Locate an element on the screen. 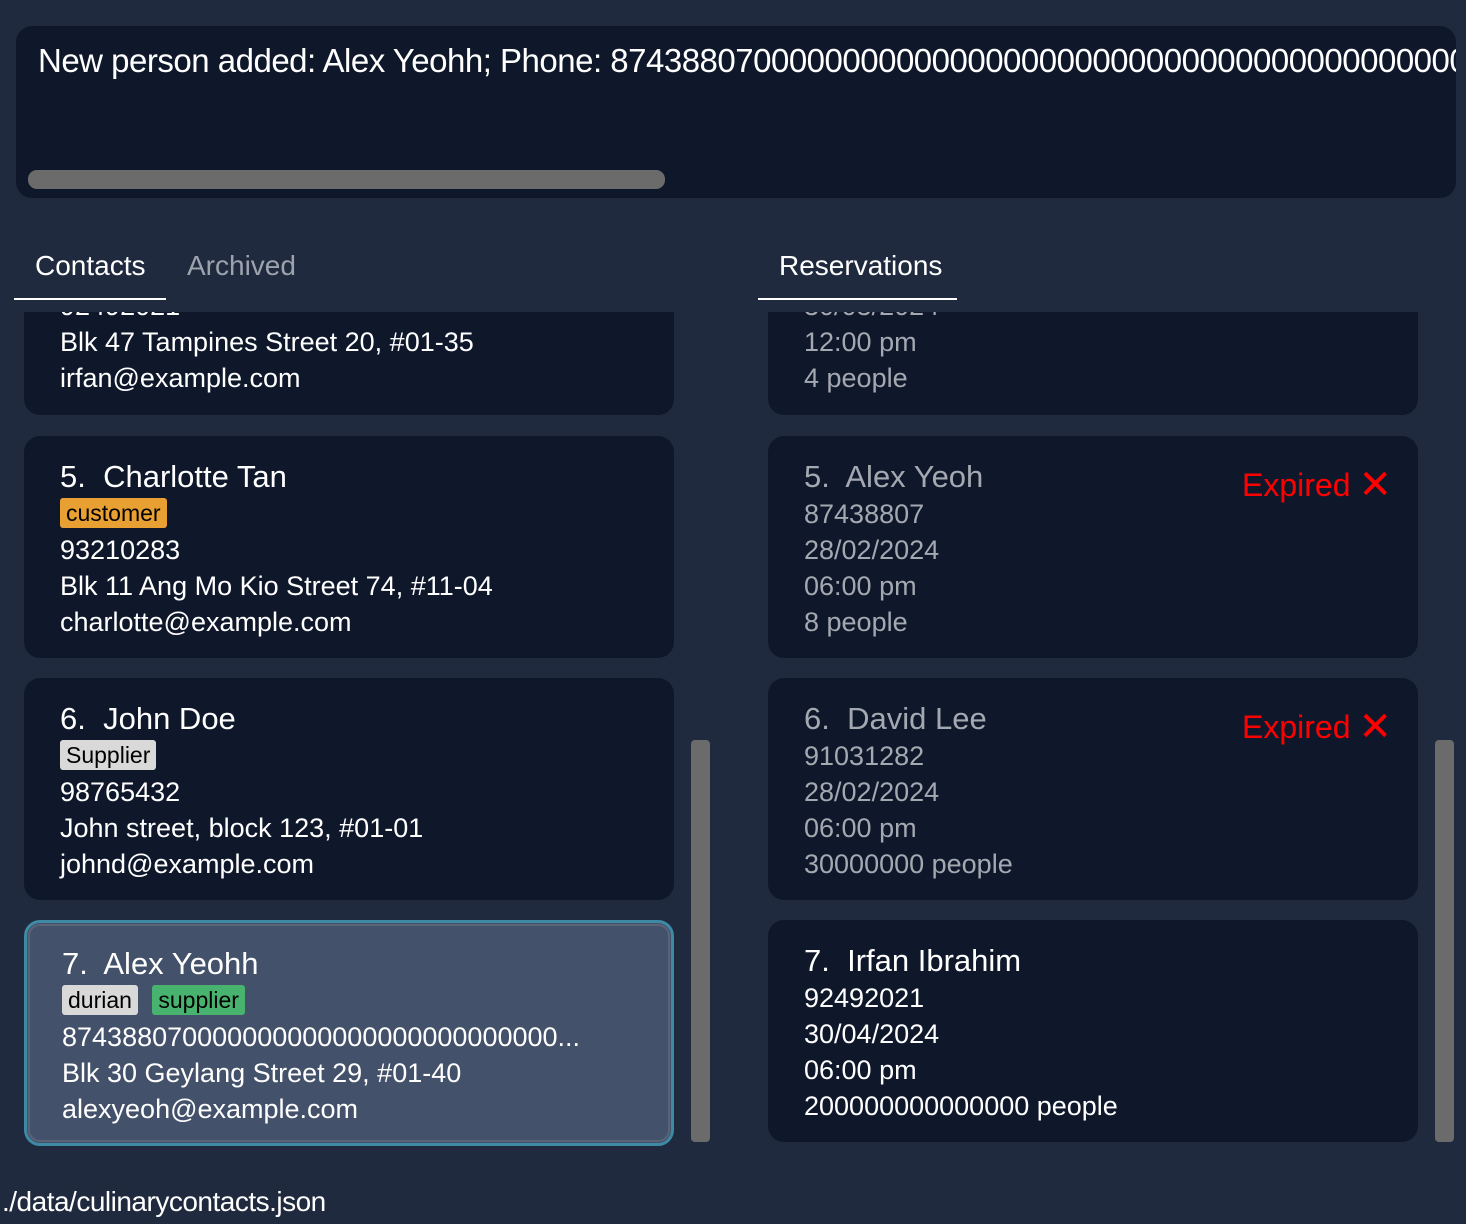  reservation-card: 30/03/2024 12:00 pm 4 people is located at coordinates (1093, 363).